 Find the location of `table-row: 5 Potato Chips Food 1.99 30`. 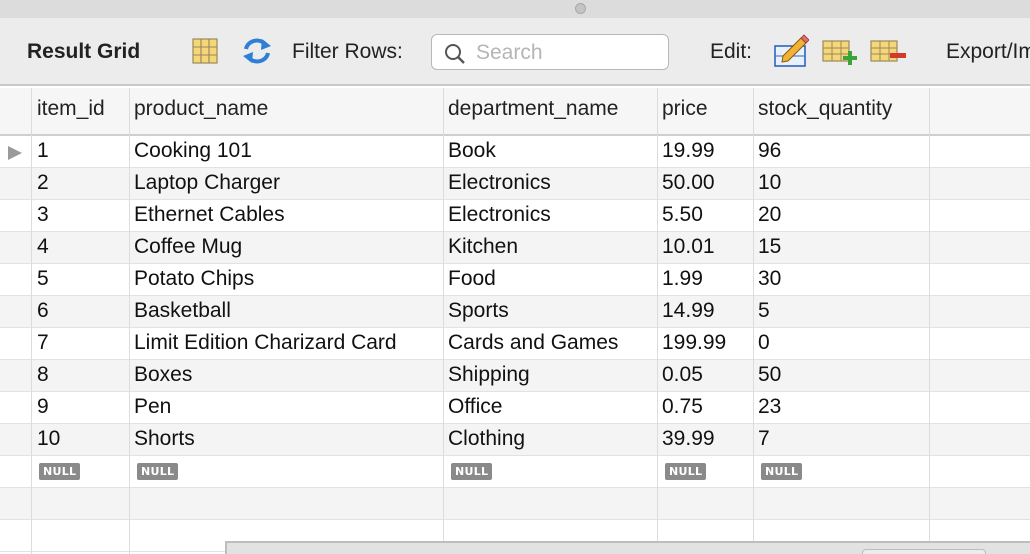

table-row: 5 Potato Chips Food 1.99 30 is located at coordinates (515, 280).